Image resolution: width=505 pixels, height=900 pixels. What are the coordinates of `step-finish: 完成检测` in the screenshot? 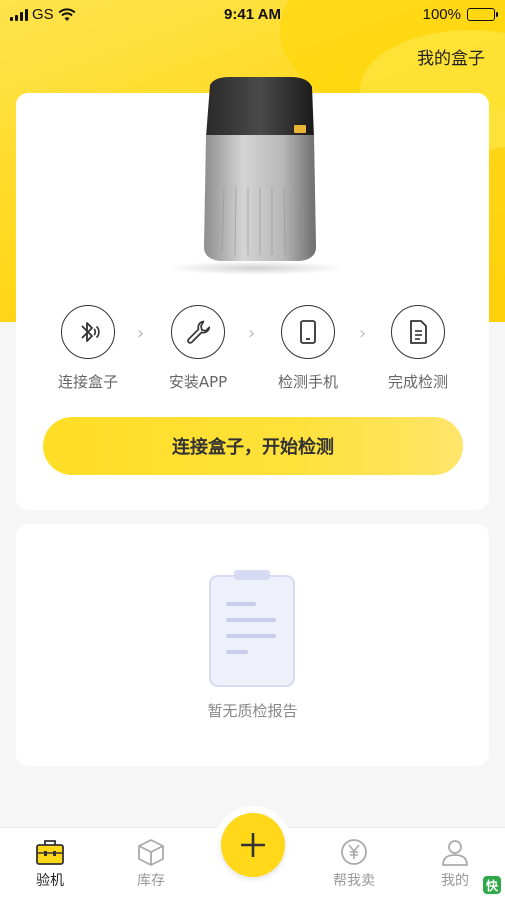 It's located at (418, 348).